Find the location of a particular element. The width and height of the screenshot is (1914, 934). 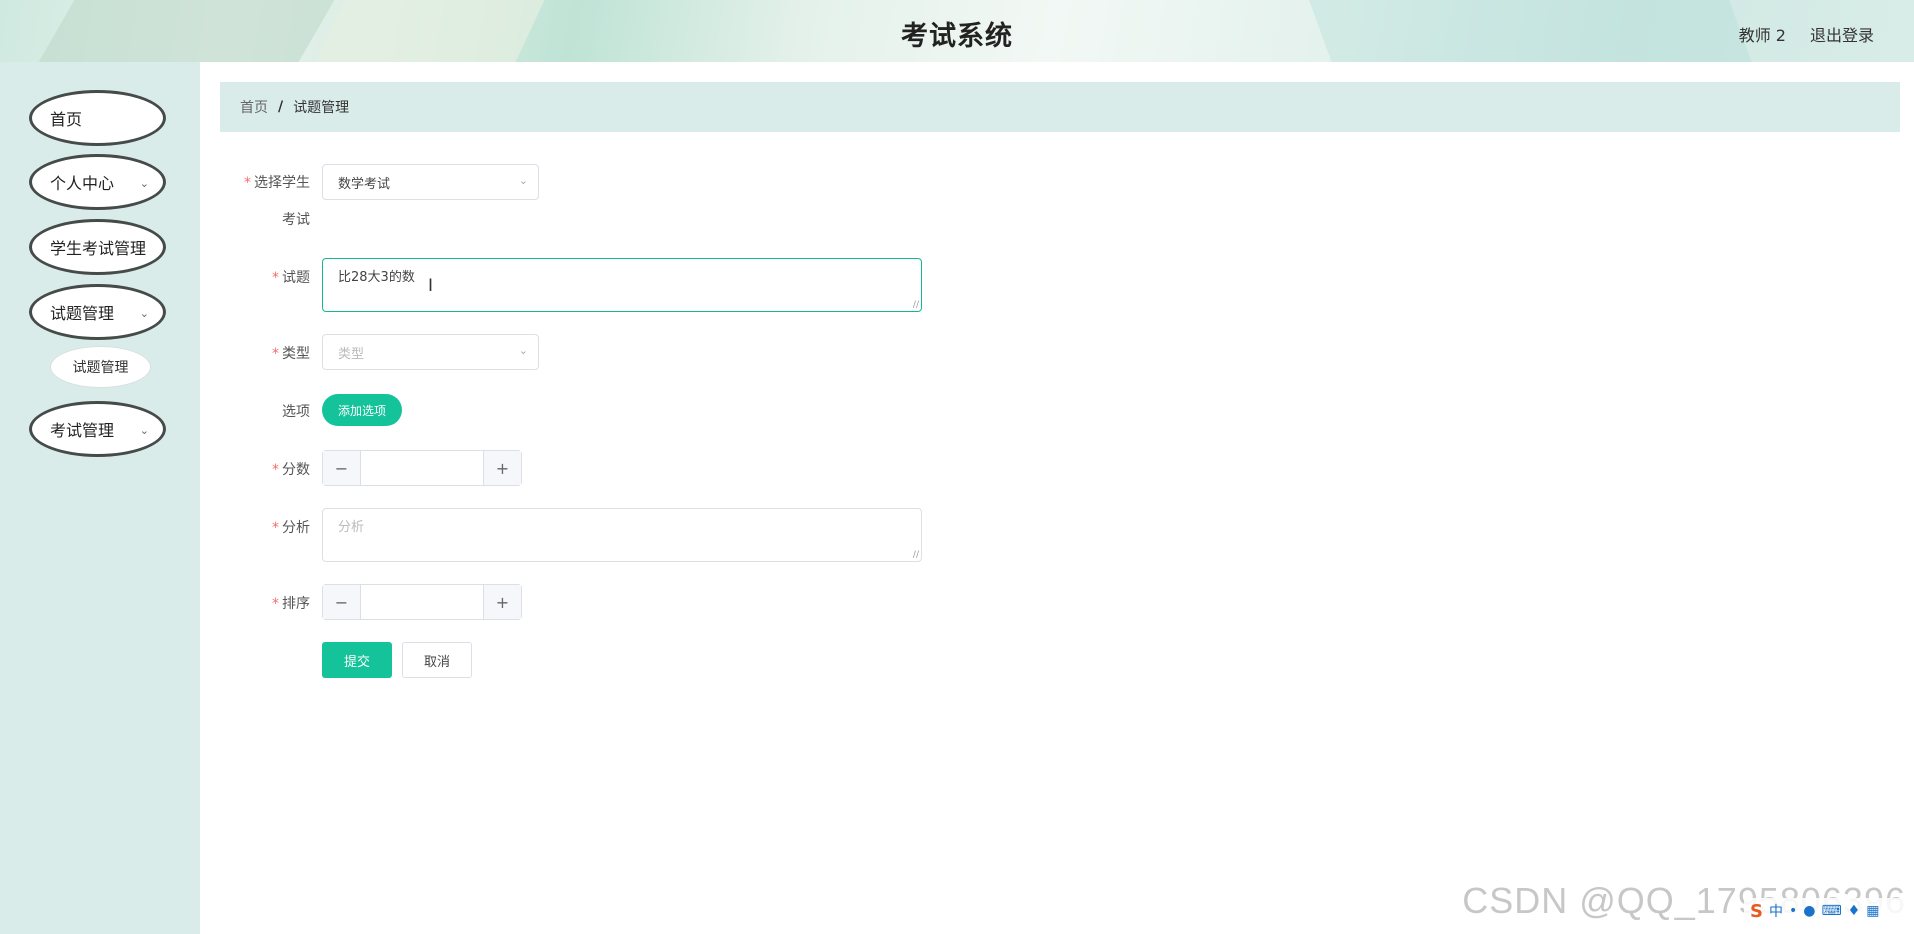

type-label-text: 类型 is located at coordinates (296, 354).